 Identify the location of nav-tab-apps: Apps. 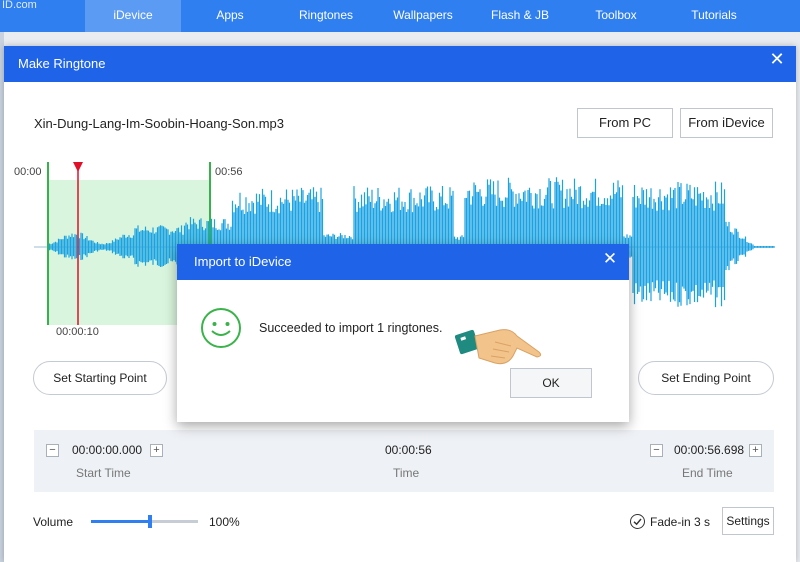
(230, 16).